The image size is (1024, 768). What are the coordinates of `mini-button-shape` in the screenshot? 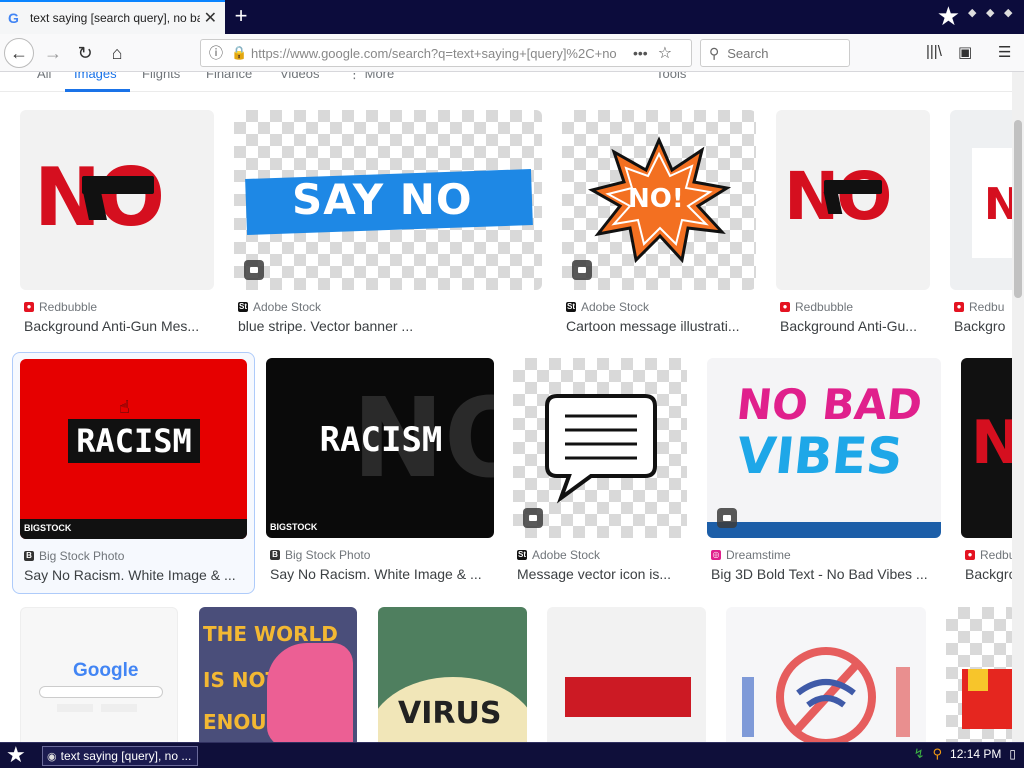 It's located at (75, 708).